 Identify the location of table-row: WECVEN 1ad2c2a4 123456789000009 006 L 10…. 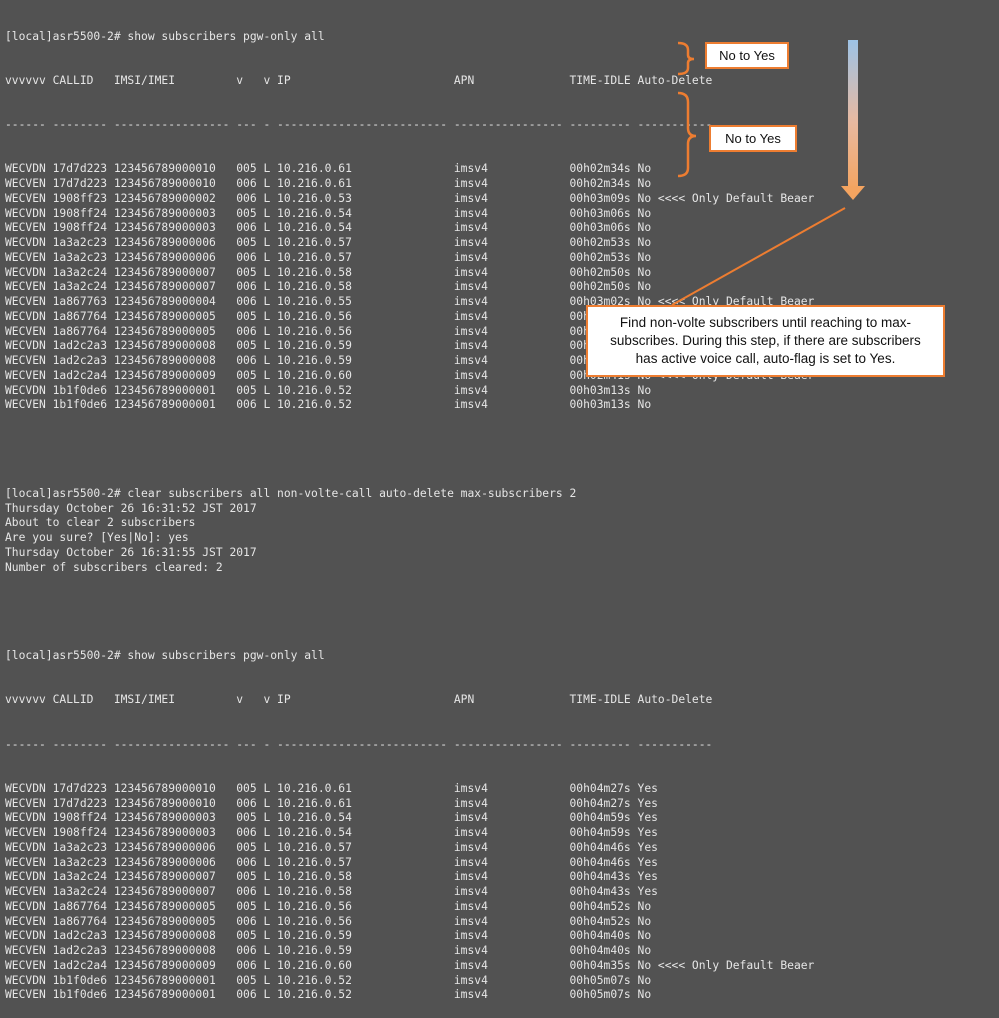
(410, 965).